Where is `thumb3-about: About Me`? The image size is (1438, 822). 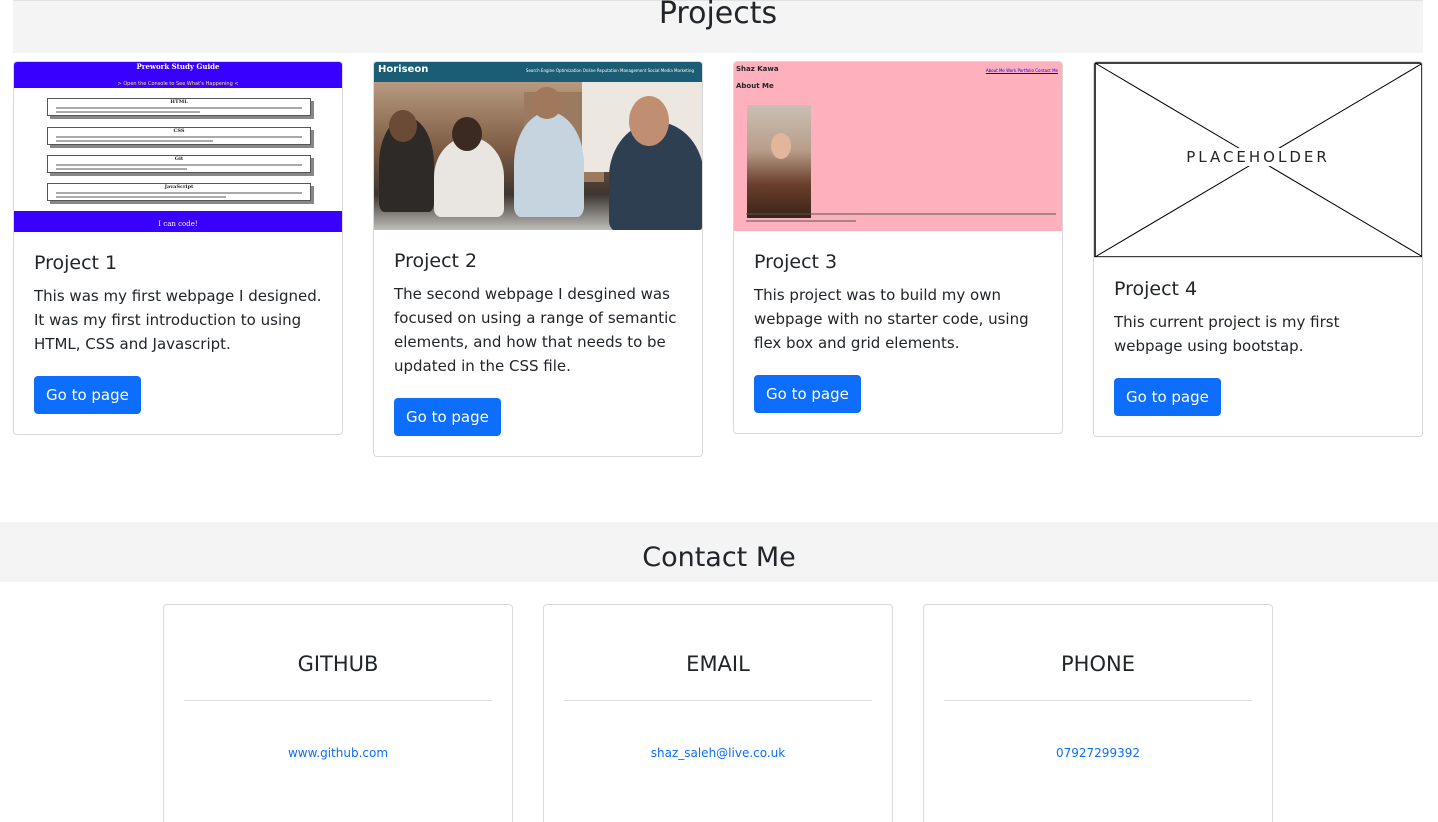 thumb3-about: About Me is located at coordinates (755, 86).